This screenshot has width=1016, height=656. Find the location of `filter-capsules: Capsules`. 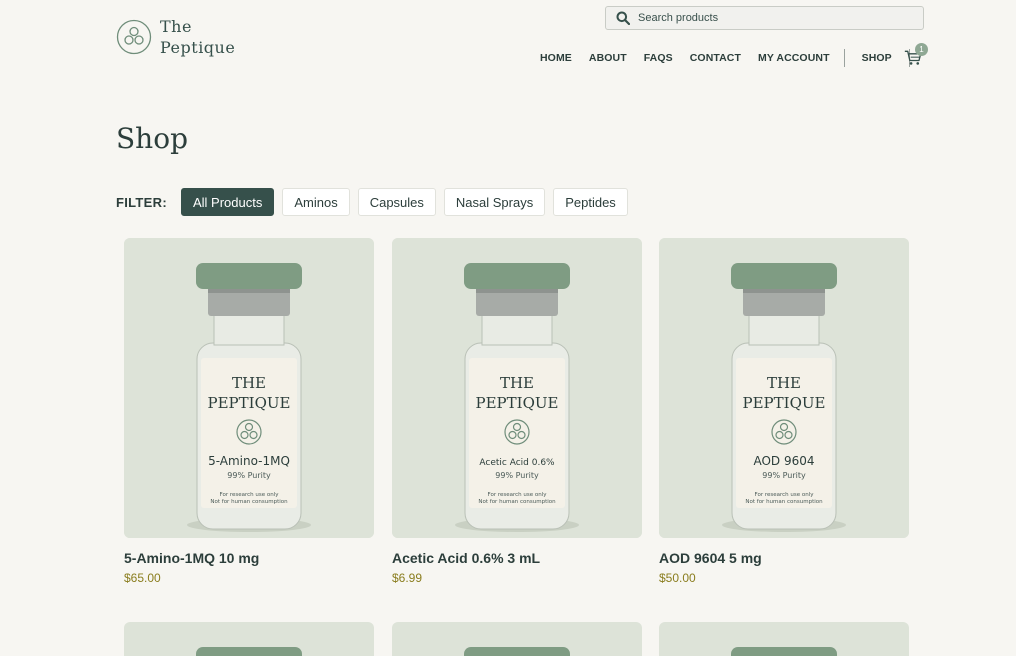

filter-capsules: Capsules is located at coordinates (396, 202).